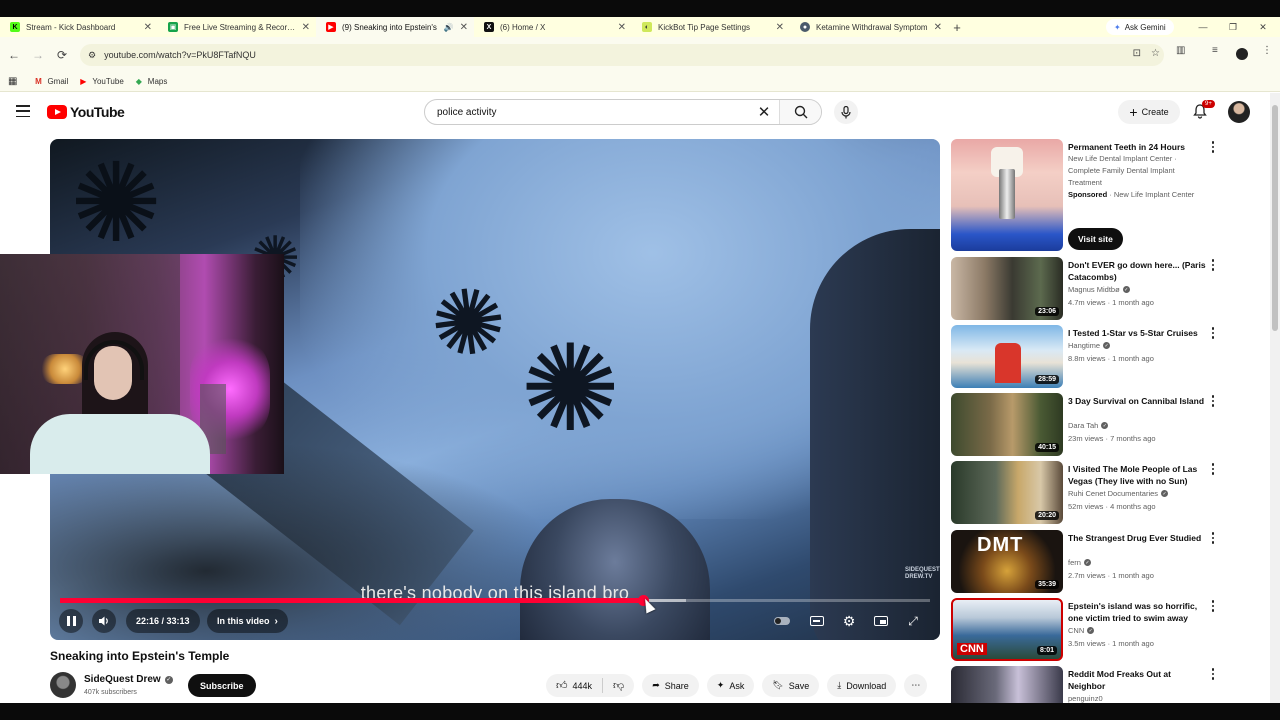 Image resolution: width=1280 pixels, height=720 pixels. Describe the element at coordinates (1007, 356) in the screenshot. I see `video-thumbnail: 28:59` at that location.